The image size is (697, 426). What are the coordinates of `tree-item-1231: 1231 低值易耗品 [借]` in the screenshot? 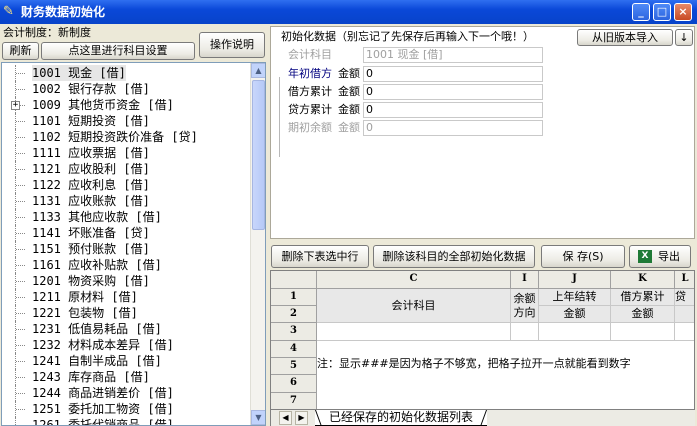 It's located at (127, 329).